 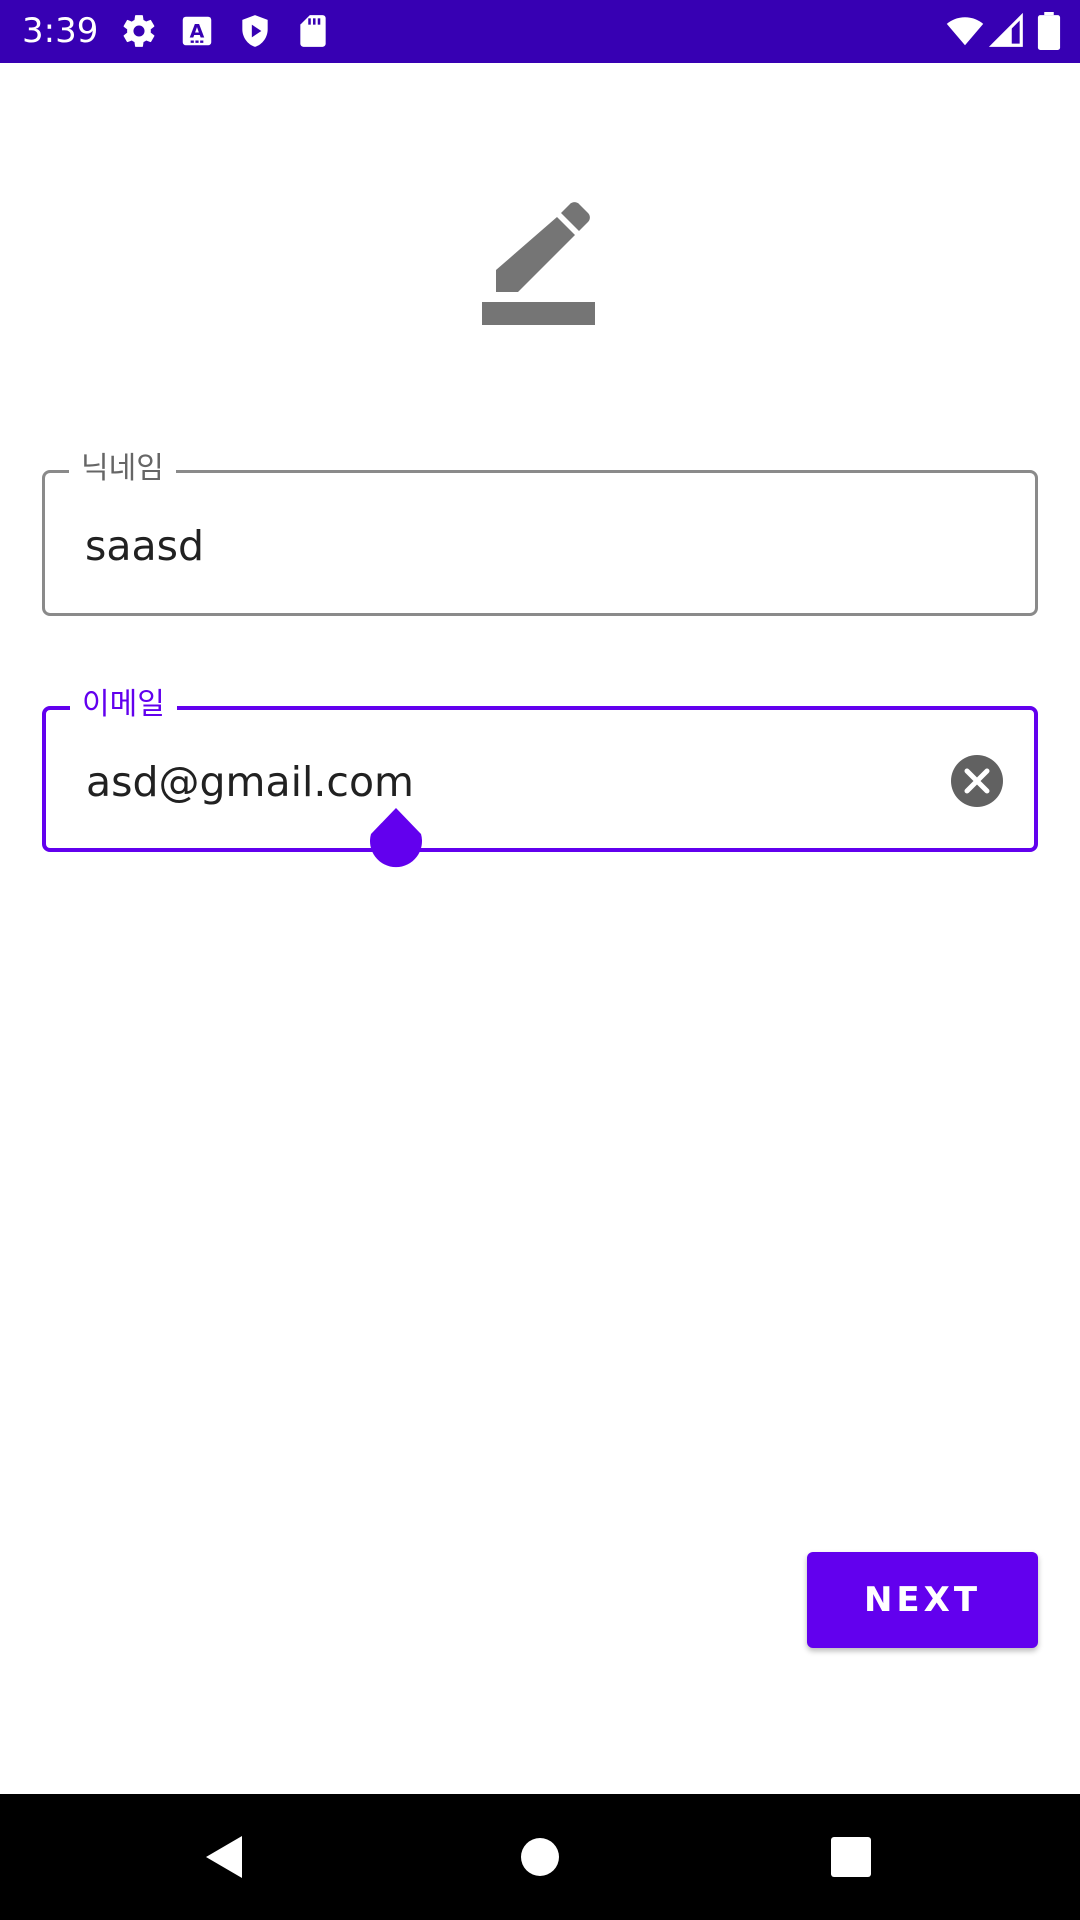 What do you see at coordinates (922, 1600) in the screenshot?
I see `next-button: NEXT` at bounding box center [922, 1600].